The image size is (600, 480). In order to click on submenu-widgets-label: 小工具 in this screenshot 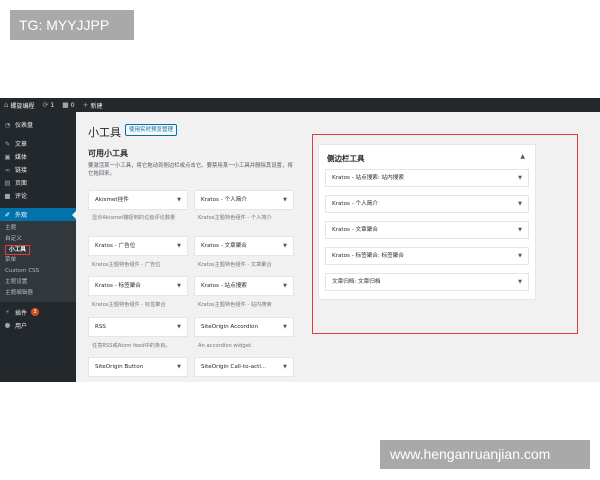, I will do `click(17, 249)`.